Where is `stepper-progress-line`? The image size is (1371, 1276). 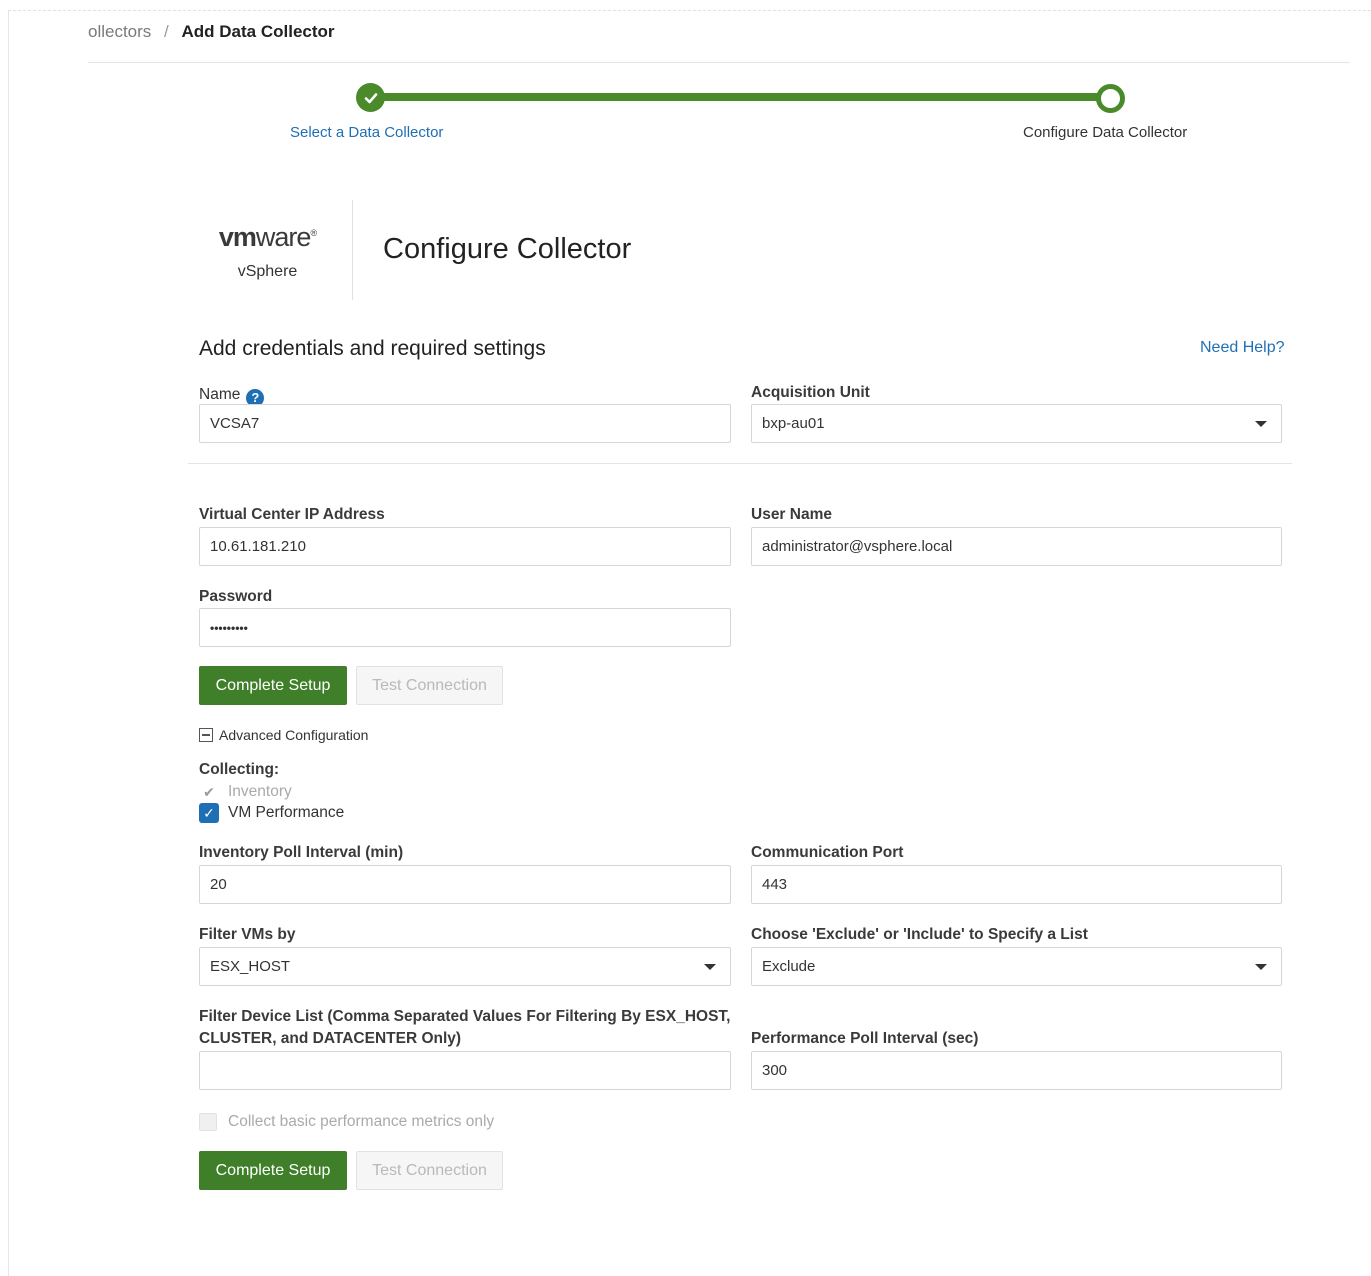
stepper-progress-line is located at coordinates (740, 97).